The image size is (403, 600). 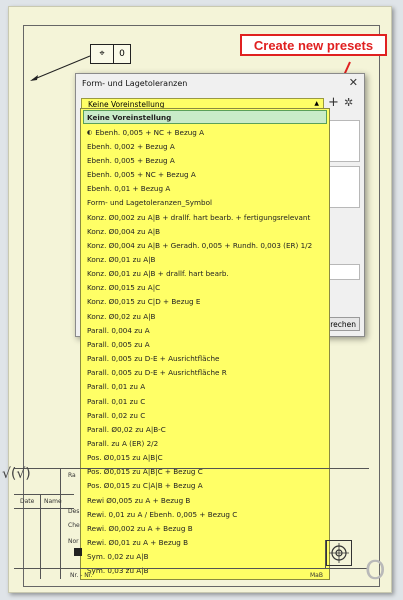 I want to click on preset-option: Konz. Ø0,02 zu A|B, so click(x=205, y=316).